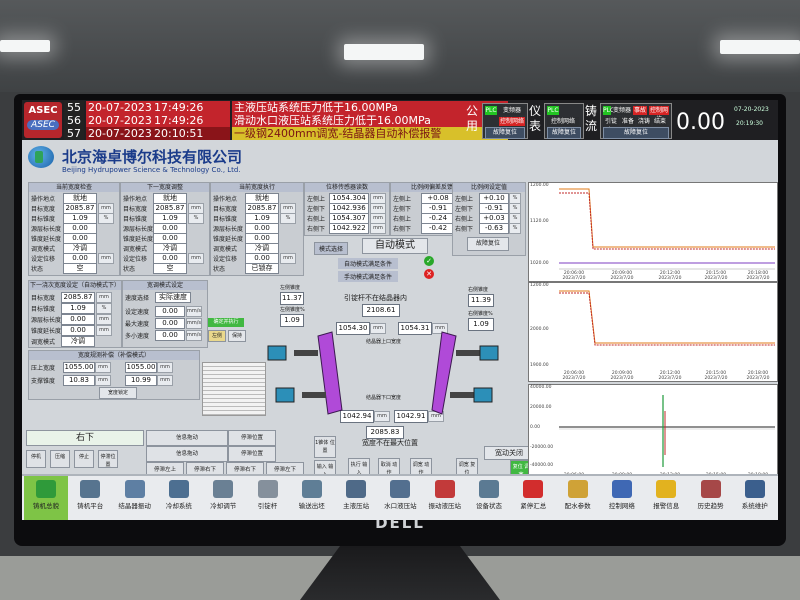 Image resolution: width=800 pixels, height=600 pixels. Describe the element at coordinates (60, 459) in the screenshot. I see `compress-button: 压缩` at that location.